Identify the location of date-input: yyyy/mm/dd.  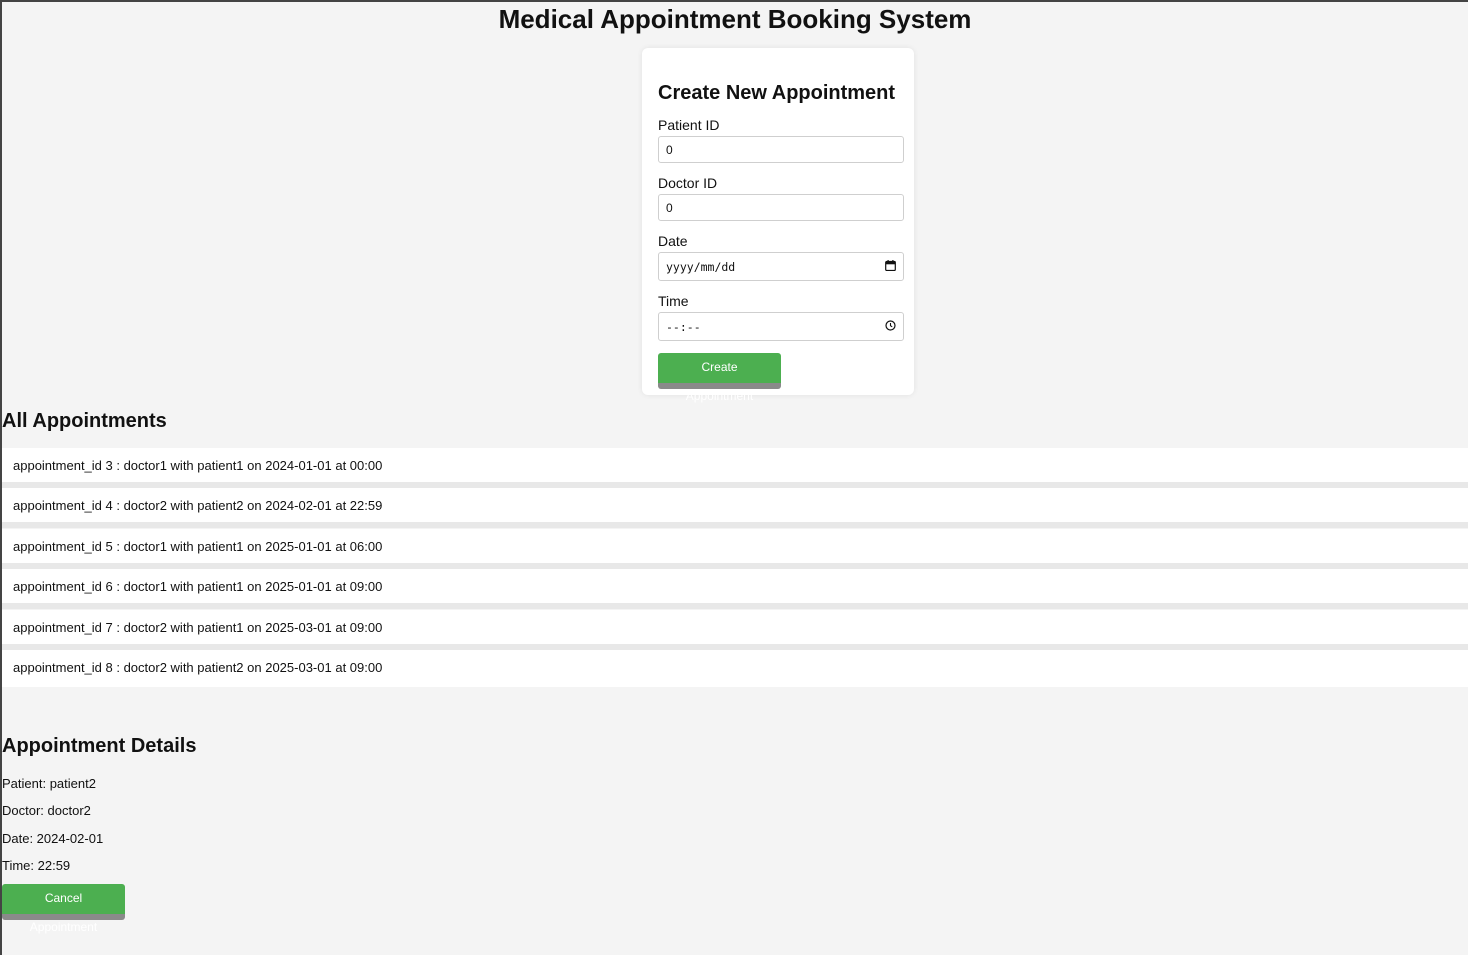
(781, 266).